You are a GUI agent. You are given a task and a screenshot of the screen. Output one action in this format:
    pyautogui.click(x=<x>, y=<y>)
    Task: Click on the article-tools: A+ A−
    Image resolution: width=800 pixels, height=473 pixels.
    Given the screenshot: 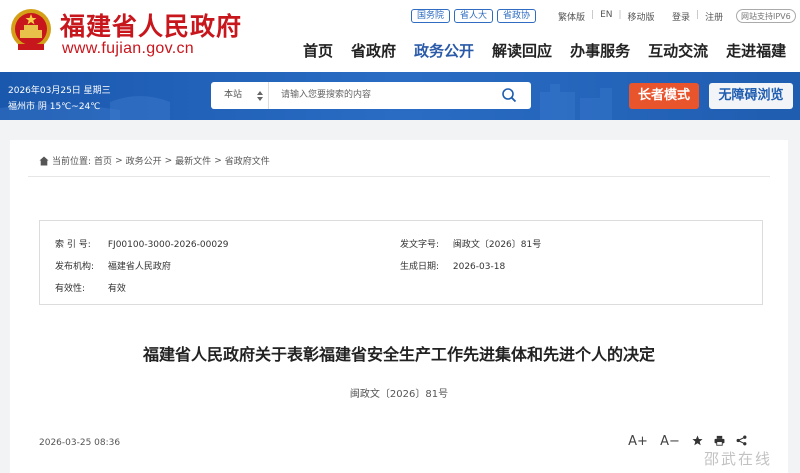 What is the action you would take?
    pyautogui.click(x=687, y=441)
    